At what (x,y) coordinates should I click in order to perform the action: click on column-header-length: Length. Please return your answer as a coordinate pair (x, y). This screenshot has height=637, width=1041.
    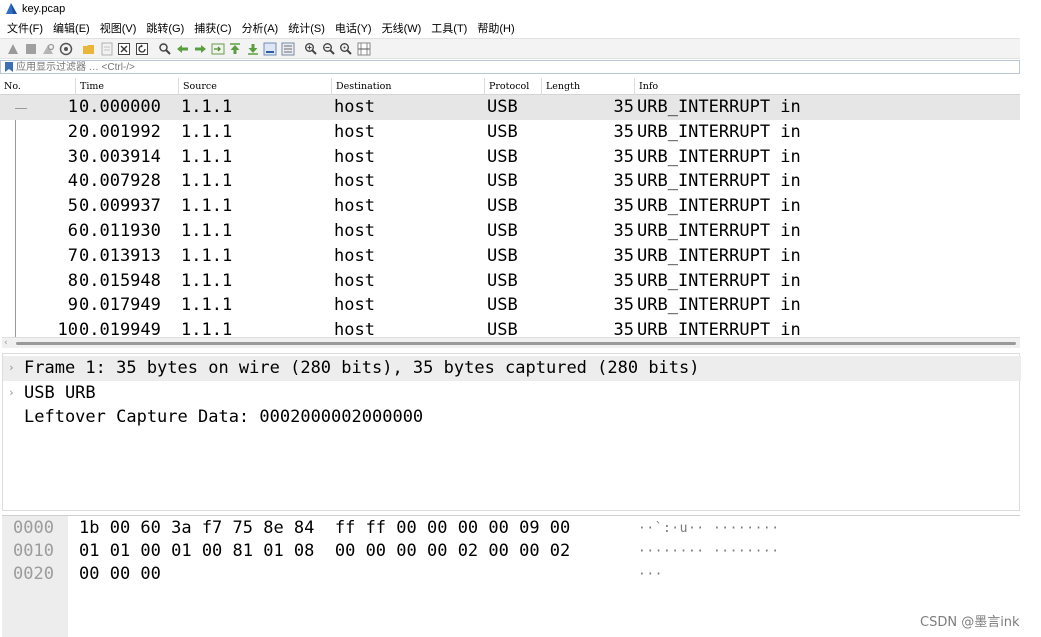
    Looking at the image, I should click on (587, 86).